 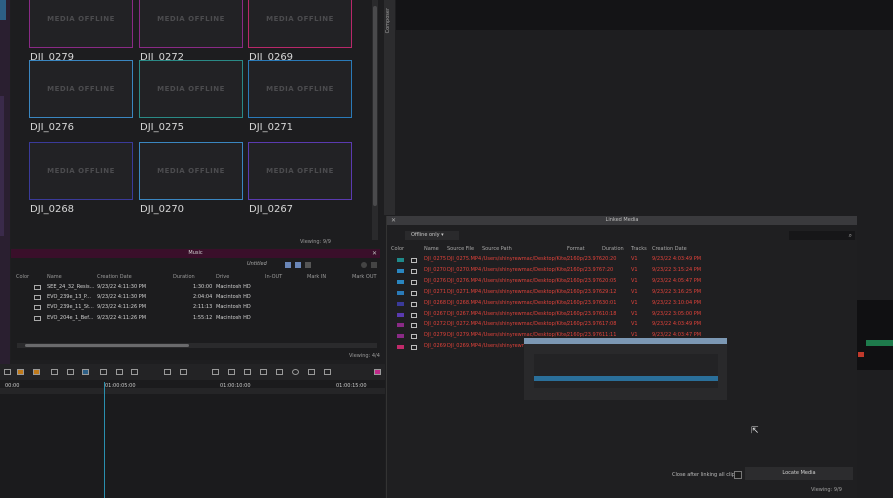 I want to click on overwrite-icon, so click(x=85, y=372).